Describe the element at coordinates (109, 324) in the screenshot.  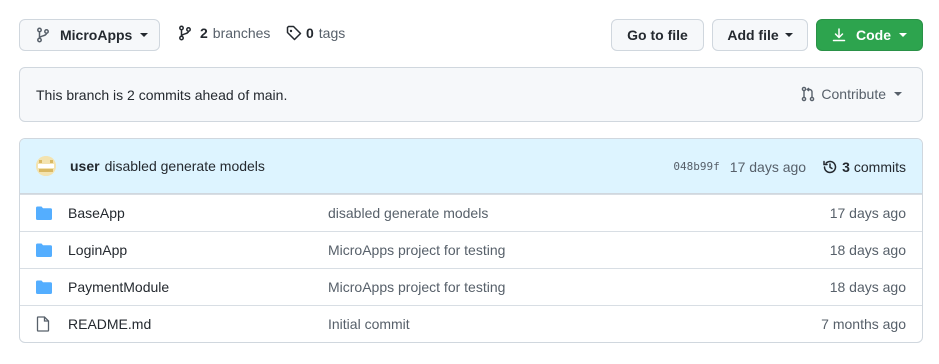
I see `file-name: README.md` at that location.